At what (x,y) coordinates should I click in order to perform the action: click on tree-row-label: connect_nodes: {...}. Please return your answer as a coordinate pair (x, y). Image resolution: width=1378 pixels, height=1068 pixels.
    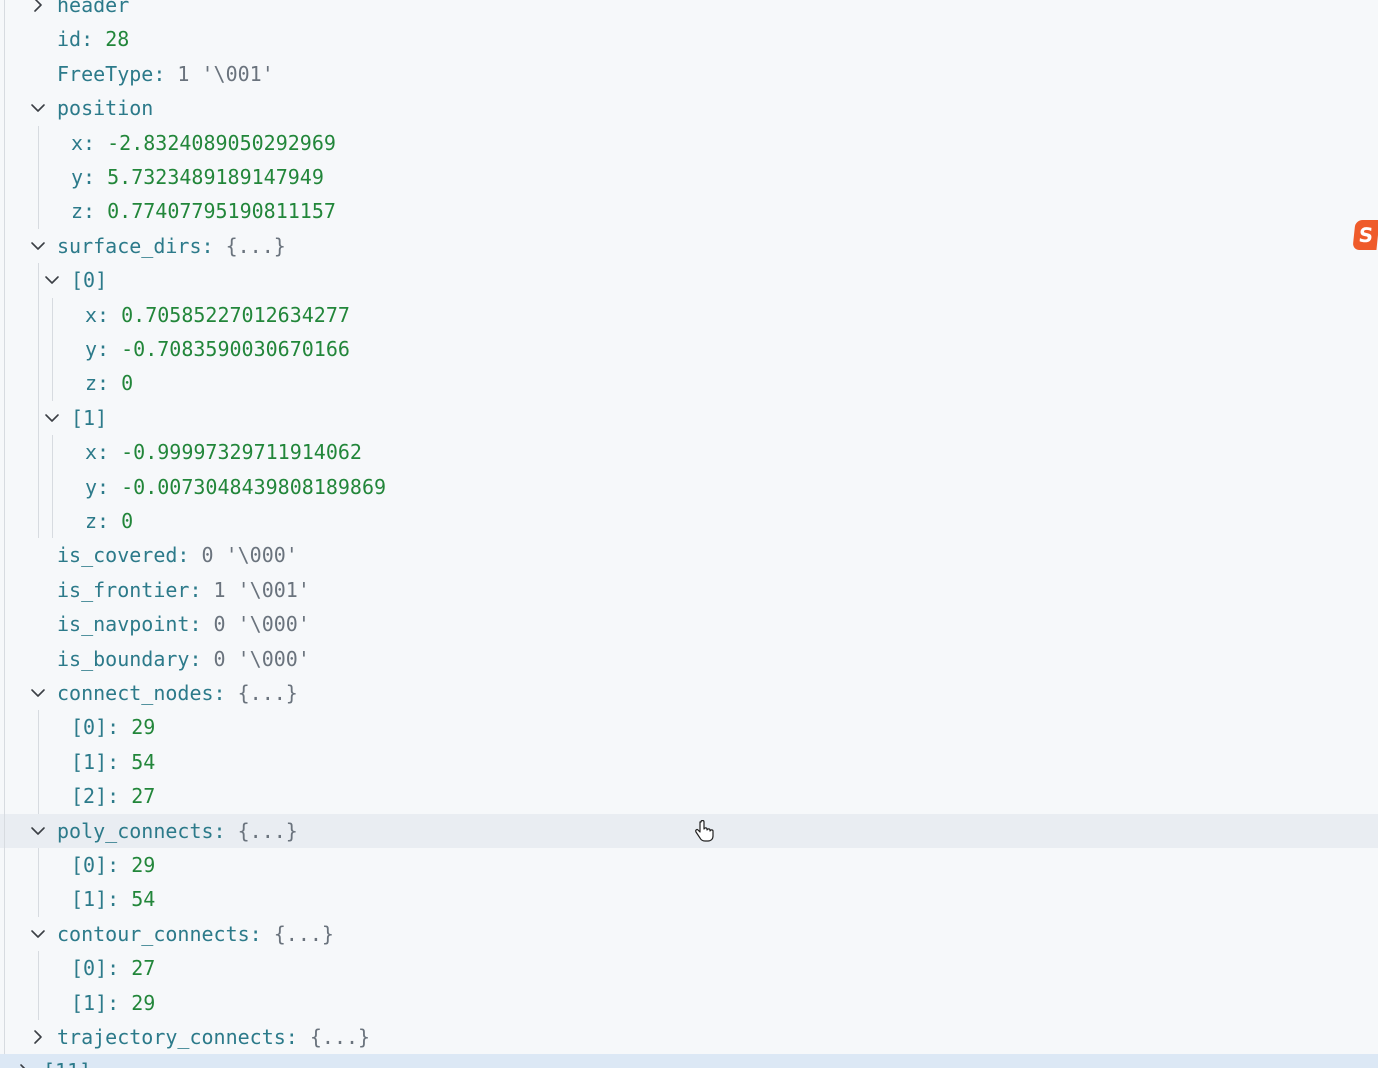
    Looking at the image, I should click on (177, 693).